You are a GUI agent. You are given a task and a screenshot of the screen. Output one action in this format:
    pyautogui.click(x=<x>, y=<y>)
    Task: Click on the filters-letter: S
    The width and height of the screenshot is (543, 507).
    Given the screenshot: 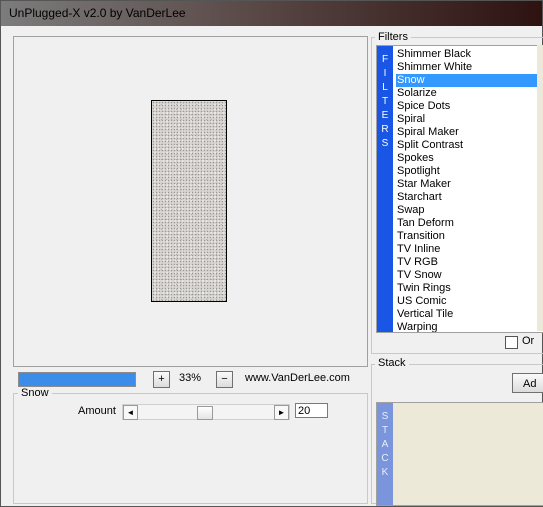 What is the action you would take?
    pyautogui.click(x=385, y=143)
    